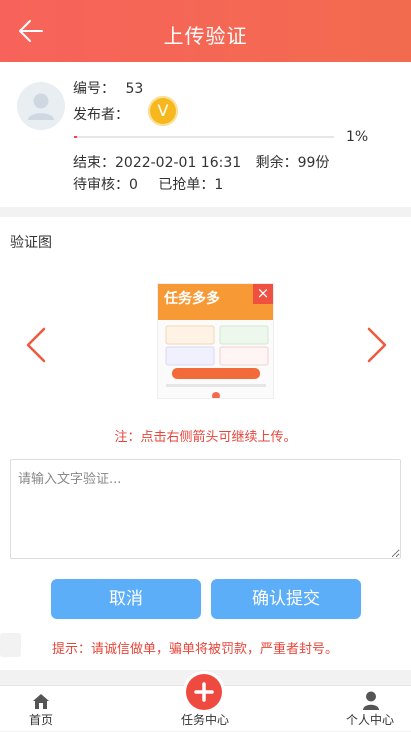 The image size is (411, 732). Describe the element at coordinates (195, 649) in the screenshot. I see `integrity-tip: 提示：请诚信做单，骗单将被罚款，严重者封号。` at that location.